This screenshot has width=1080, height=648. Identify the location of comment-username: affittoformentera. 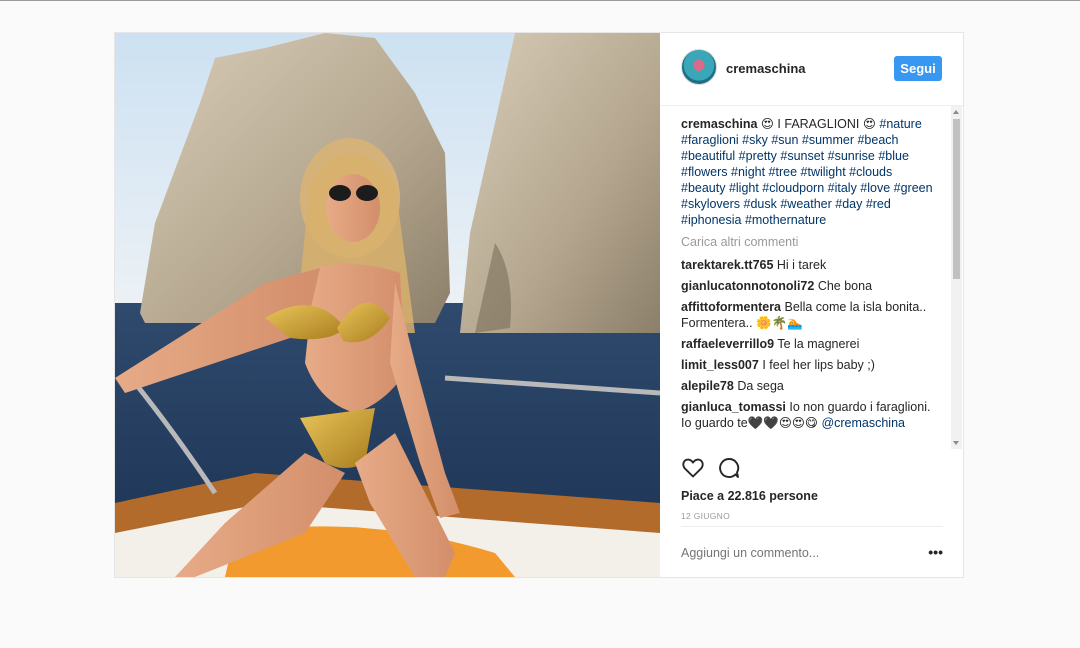
(731, 307).